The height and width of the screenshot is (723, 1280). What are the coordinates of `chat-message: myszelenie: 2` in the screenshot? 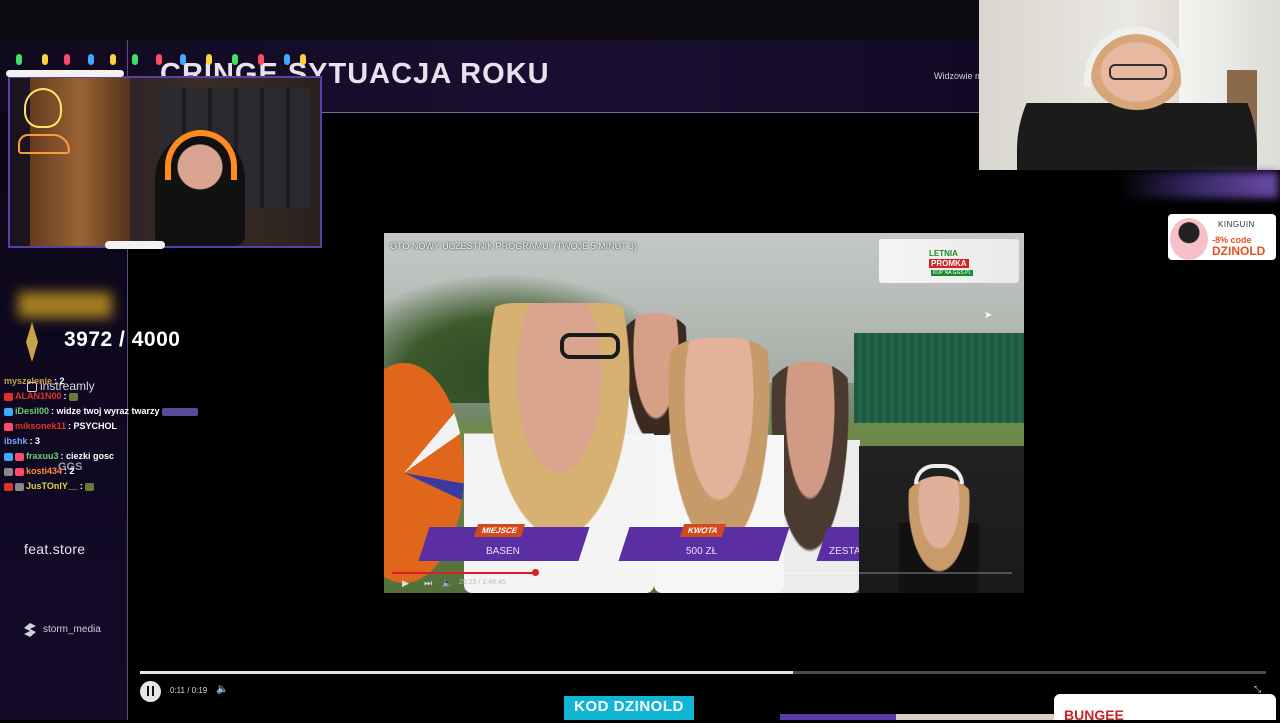 It's located at (34, 381).